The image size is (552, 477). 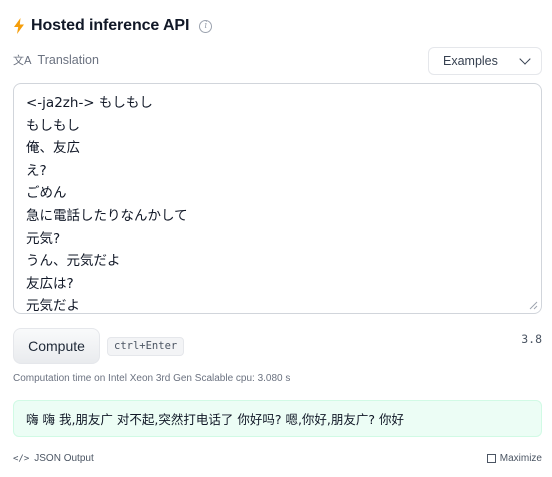 What do you see at coordinates (110, 25) in the screenshot?
I see `widget-title: Hosted inference API` at bounding box center [110, 25].